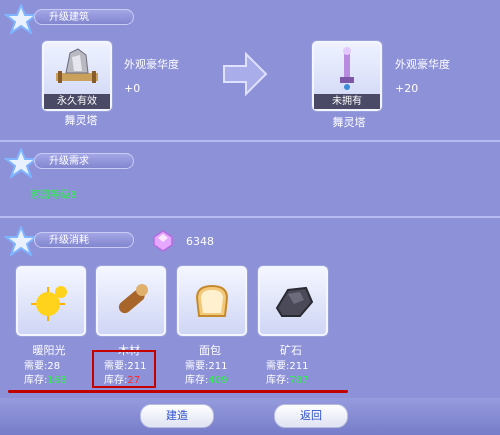 This screenshot has width=500, height=435. What do you see at coordinates (151, 64) in the screenshot?
I see `current-attr-label: 外观豪华度` at bounding box center [151, 64].